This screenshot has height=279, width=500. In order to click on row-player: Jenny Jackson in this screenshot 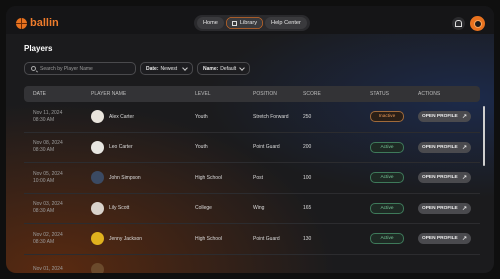, I will do `click(143, 239)`.